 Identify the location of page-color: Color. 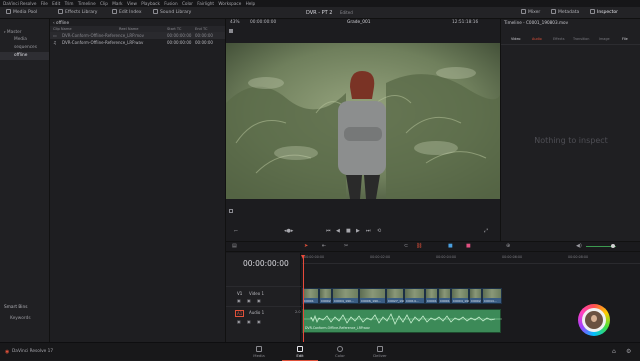
(340, 352).